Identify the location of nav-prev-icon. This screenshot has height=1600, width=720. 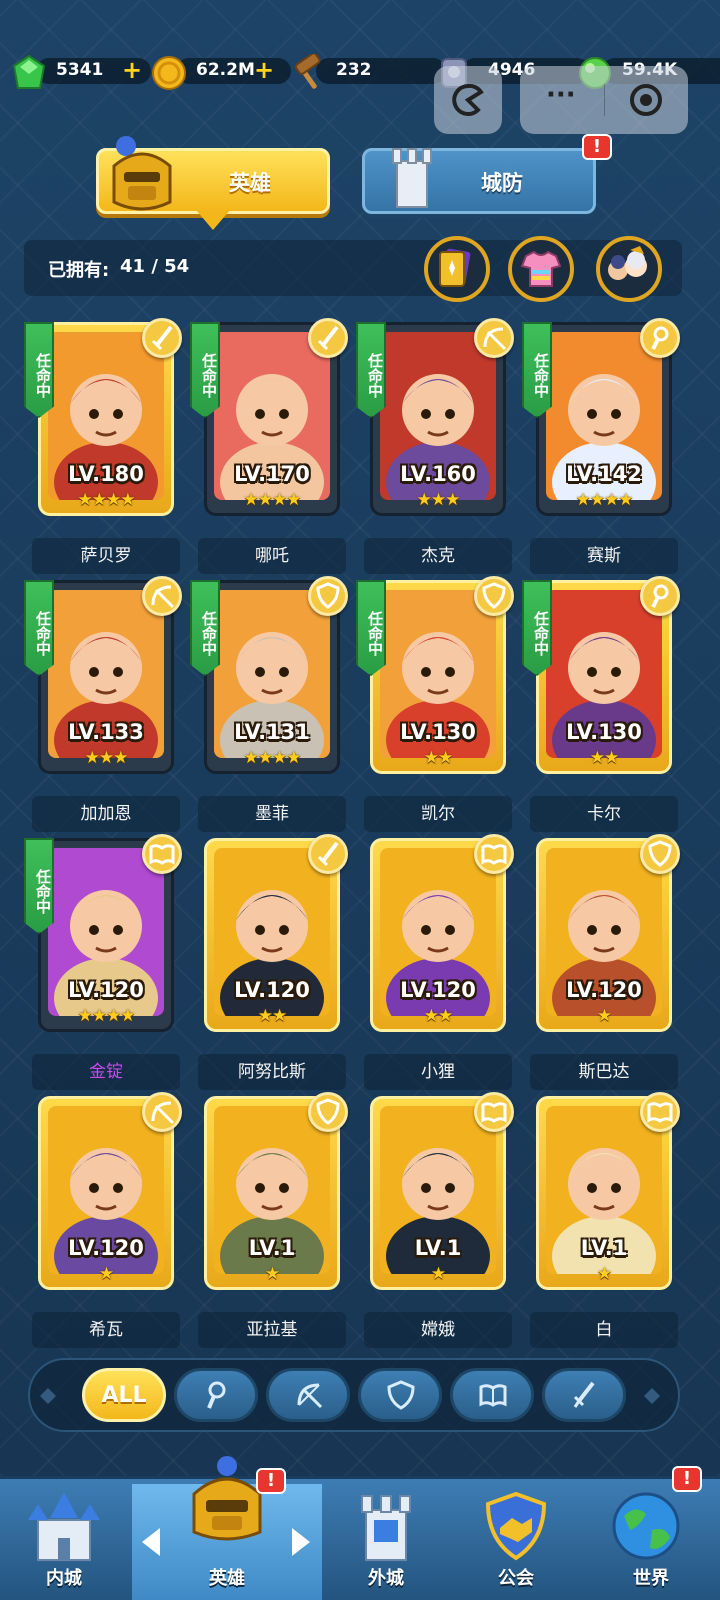
(151, 1542).